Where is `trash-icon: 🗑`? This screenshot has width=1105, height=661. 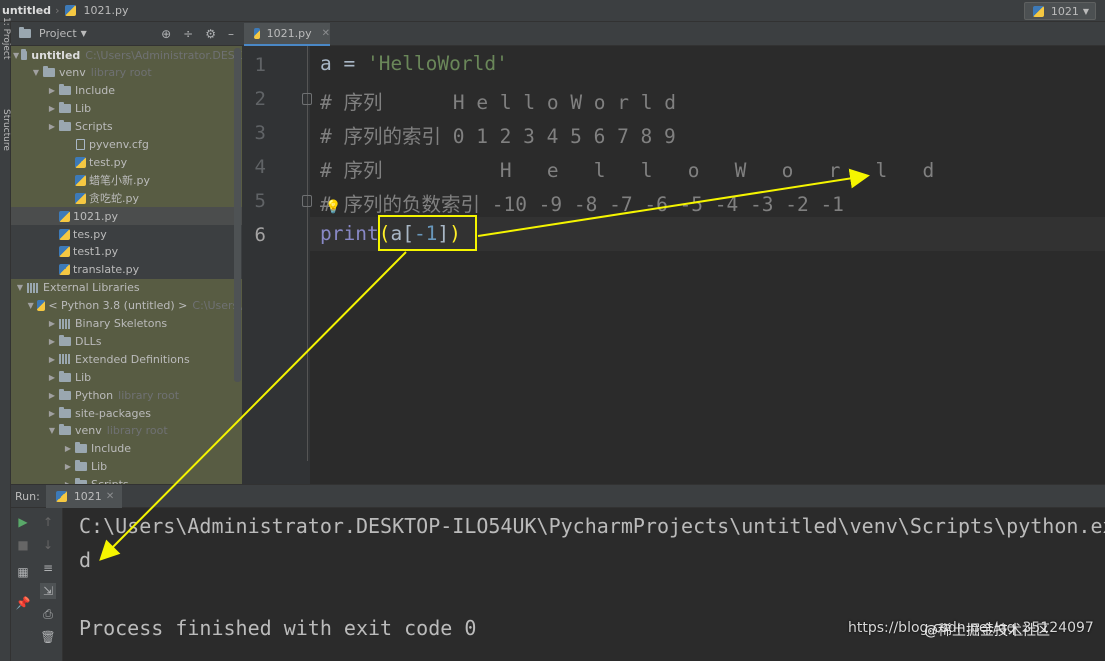 trash-icon: 🗑 is located at coordinates (48, 637).